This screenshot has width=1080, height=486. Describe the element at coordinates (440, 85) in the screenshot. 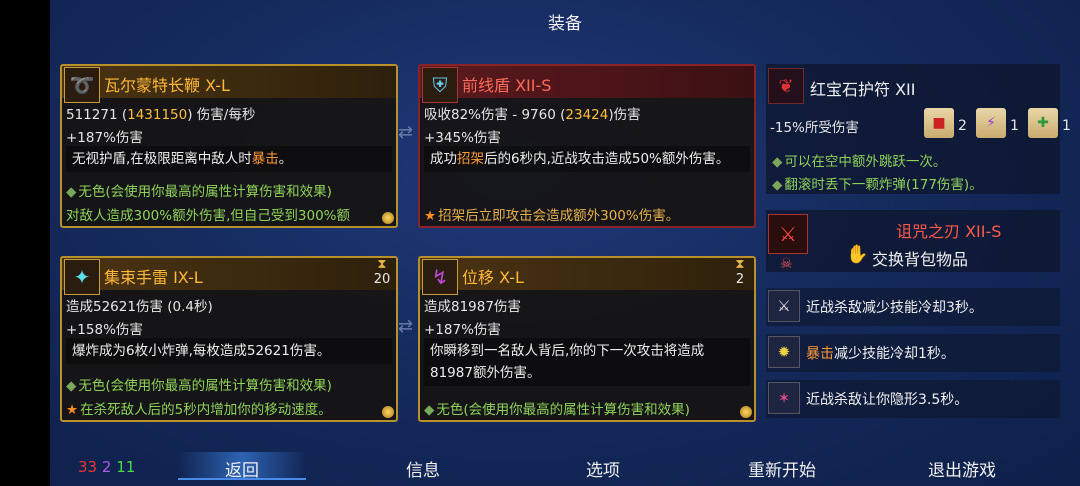

I see `shield-icon: ⛨` at that location.